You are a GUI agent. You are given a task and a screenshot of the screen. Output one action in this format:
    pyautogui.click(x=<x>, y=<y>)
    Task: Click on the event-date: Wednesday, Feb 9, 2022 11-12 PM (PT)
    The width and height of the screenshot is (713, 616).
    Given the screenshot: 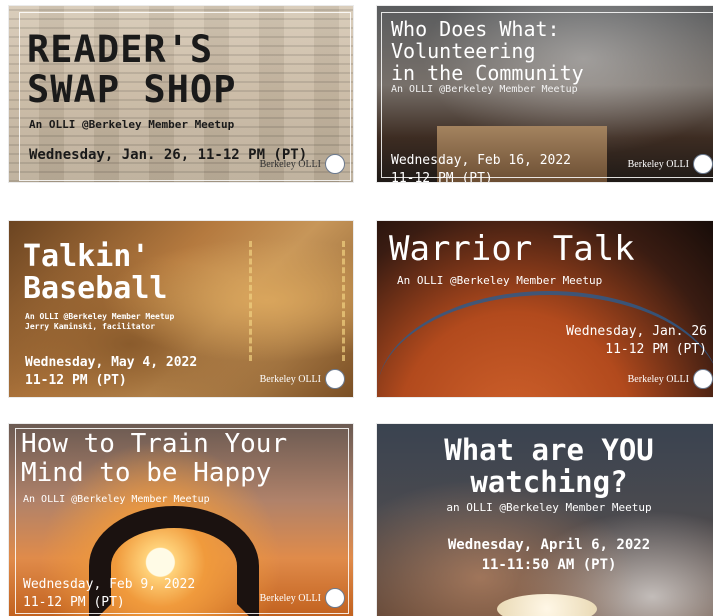 What is the action you would take?
    pyautogui.click(x=109, y=593)
    